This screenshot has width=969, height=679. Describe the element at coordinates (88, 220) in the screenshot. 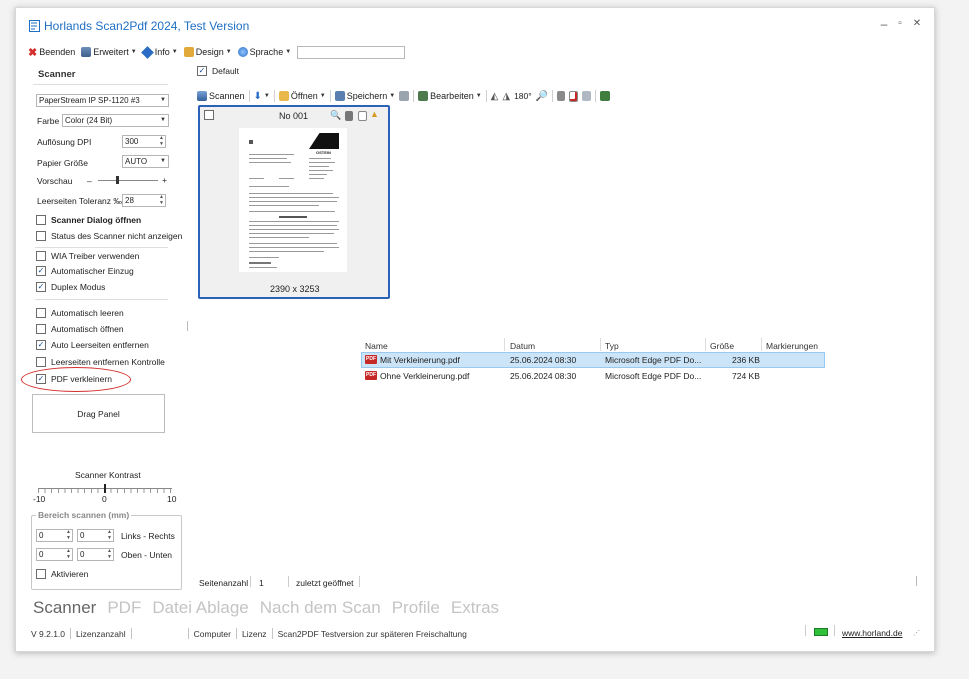

I see `check-scanner-dialog: Scanner Dialog öffnen` at that location.